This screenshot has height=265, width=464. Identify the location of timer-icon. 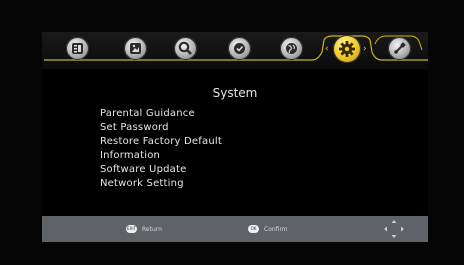
(239, 48).